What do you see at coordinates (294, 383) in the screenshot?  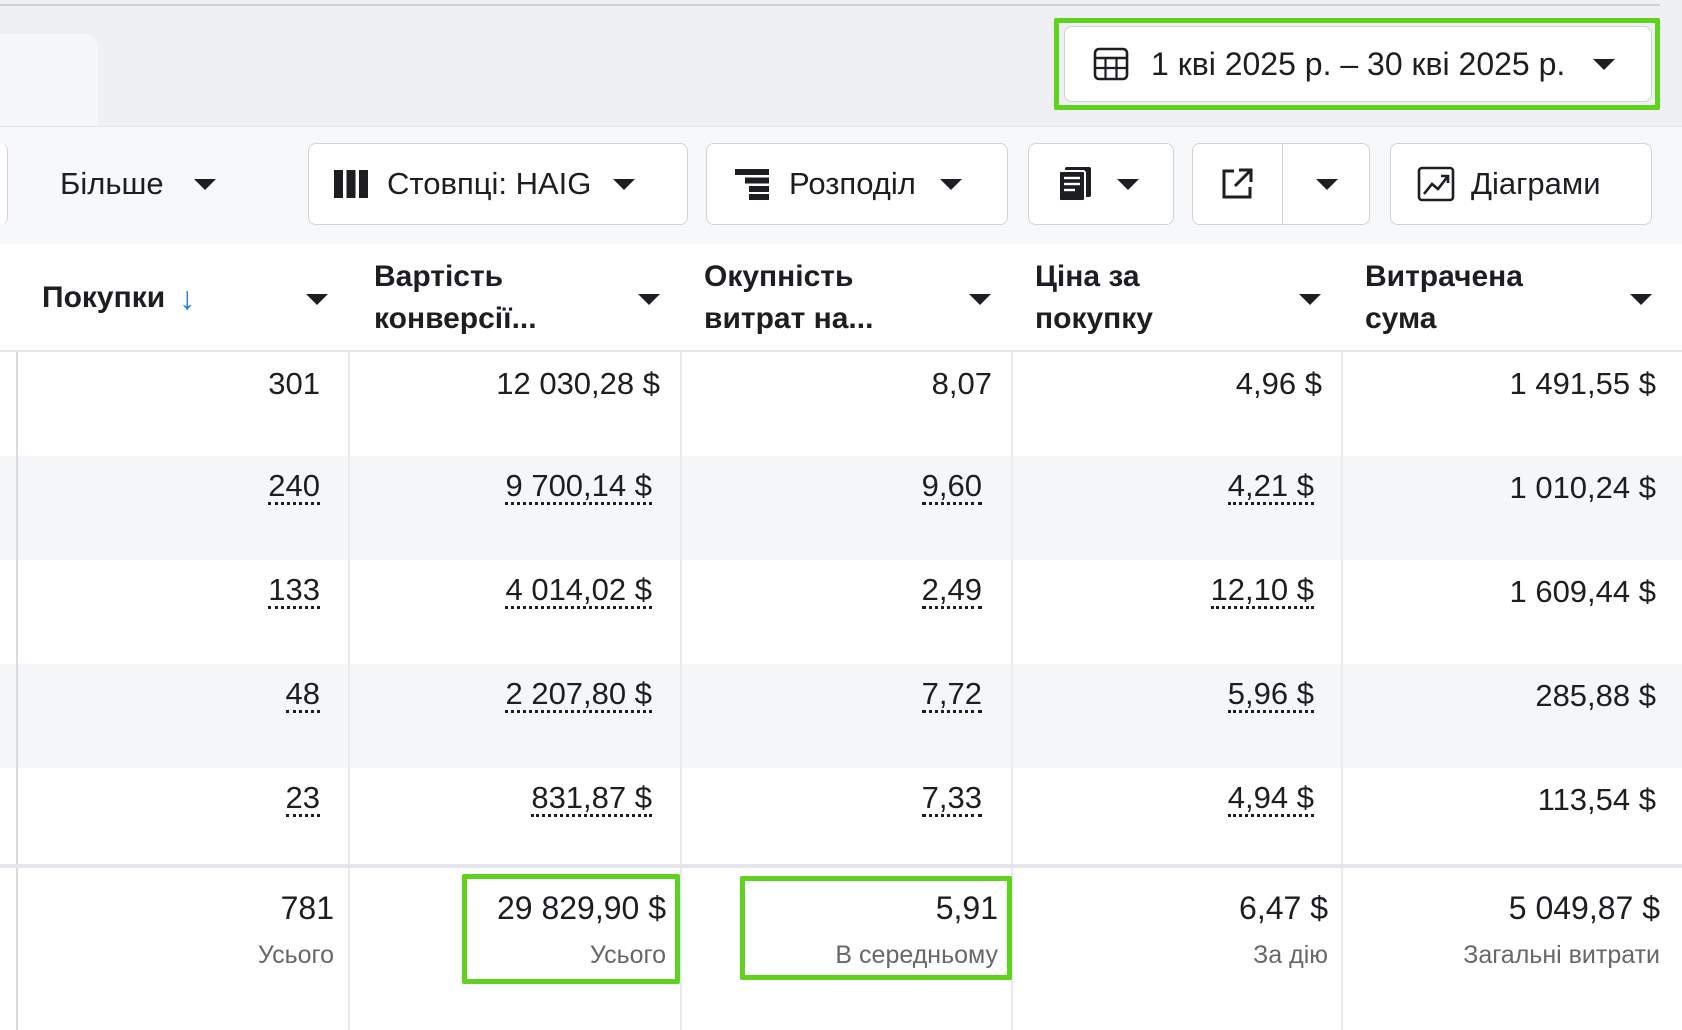 I see `cell-purchases: 301` at bounding box center [294, 383].